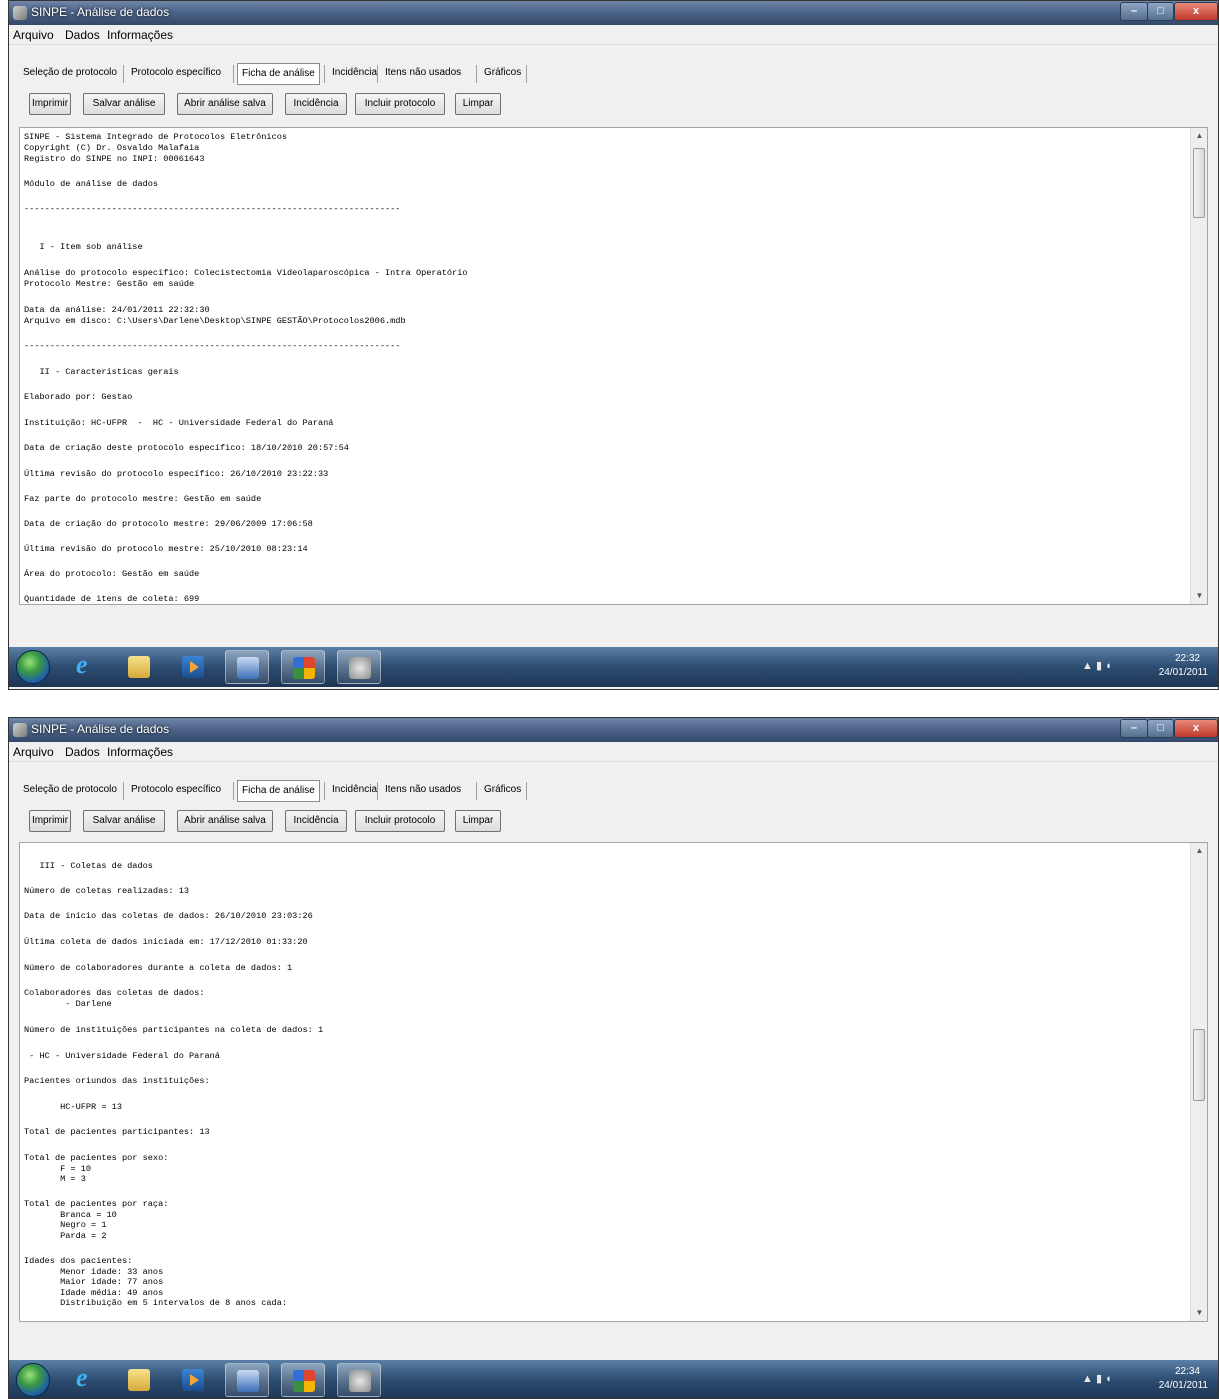 This screenshot has width=1219, height=1399. I want to click on menu-bar: Arquivo Dados Informações, so click(613, 35).